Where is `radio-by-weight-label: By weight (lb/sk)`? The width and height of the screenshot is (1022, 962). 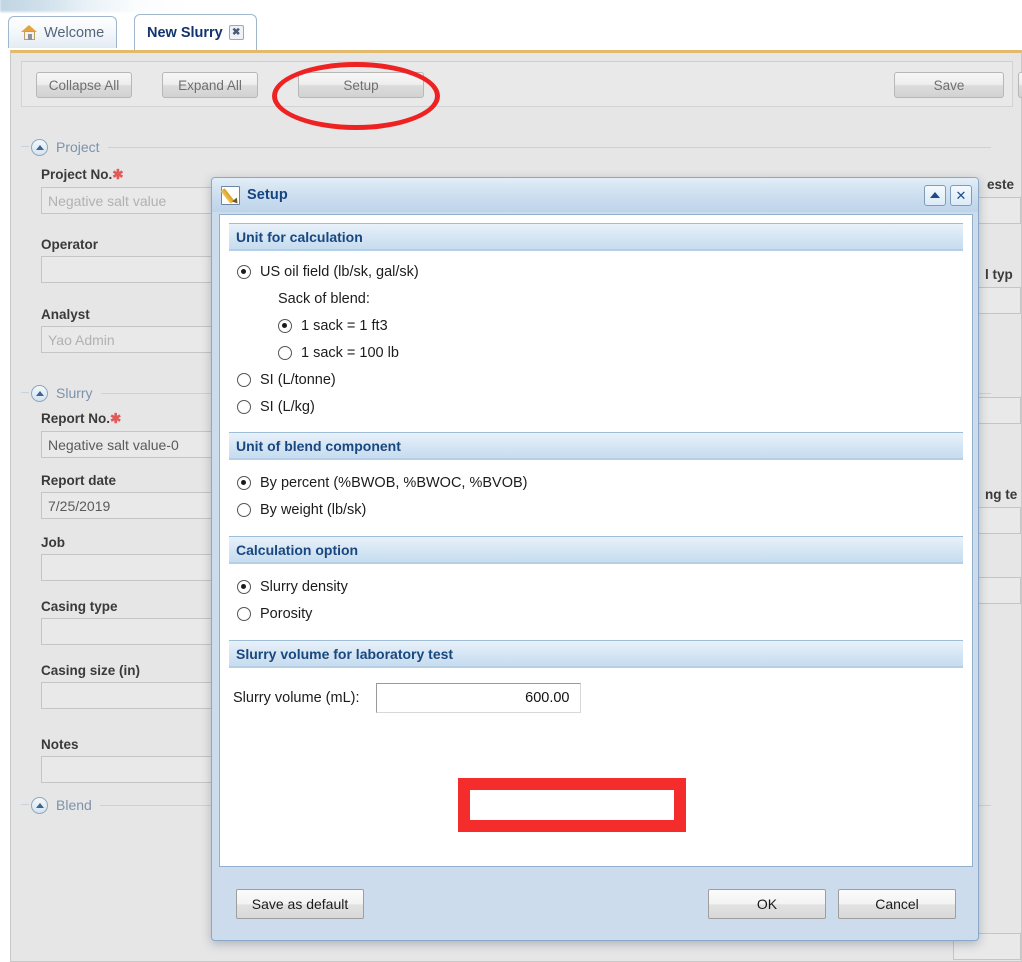
radio-by-weight-label: By weight (lb/sk) is located at coordinates (313, 510).